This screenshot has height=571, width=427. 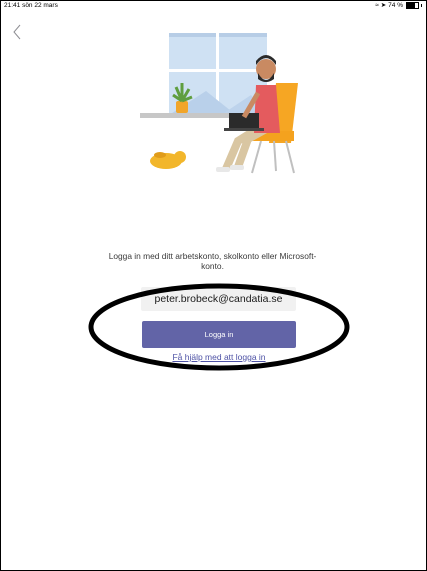 What do you see at coordinates (31, 5) in the screenshot?
I see `status-time-date: 21:41 sön 22 mars` at bounding box center [31, 5].